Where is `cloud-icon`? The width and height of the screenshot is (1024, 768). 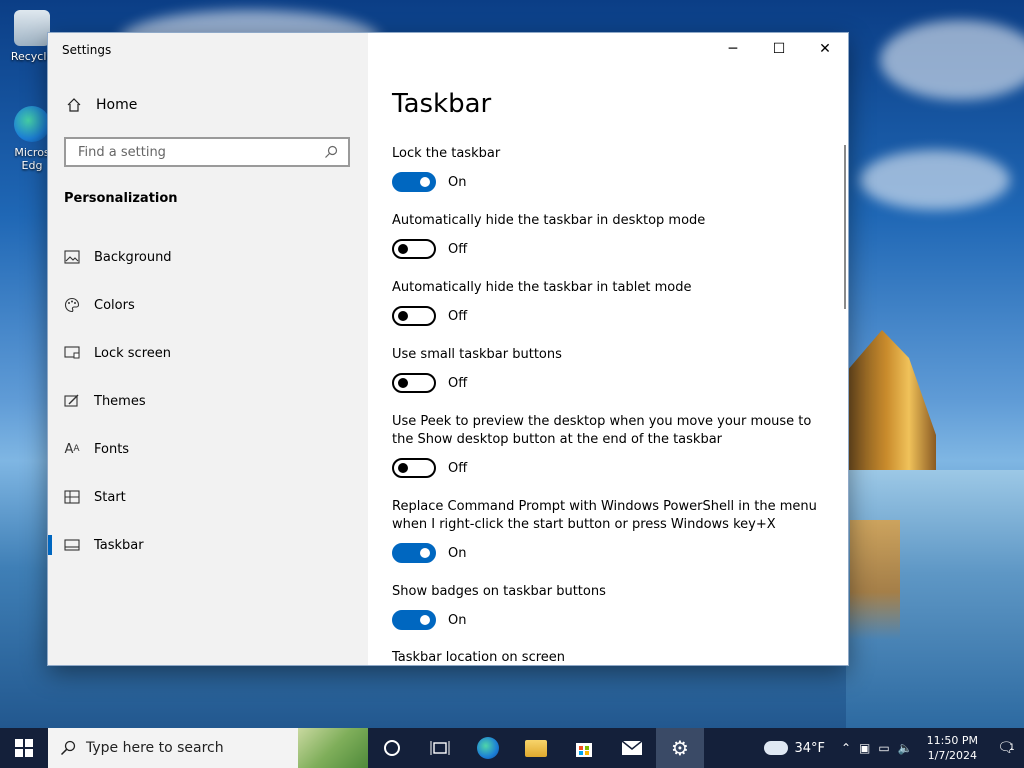
cloud-icon is located at coordinates (776, 748).